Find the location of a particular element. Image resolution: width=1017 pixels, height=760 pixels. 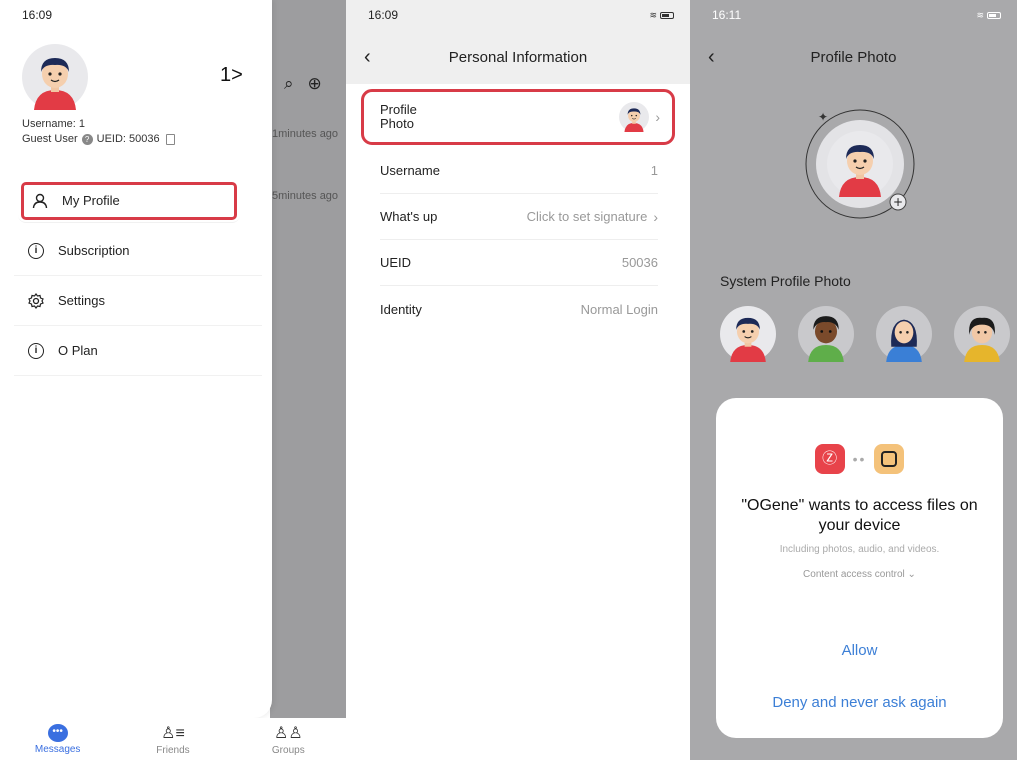

nav-bar: ‹ Personal Information is located at coordinates (518, 57).